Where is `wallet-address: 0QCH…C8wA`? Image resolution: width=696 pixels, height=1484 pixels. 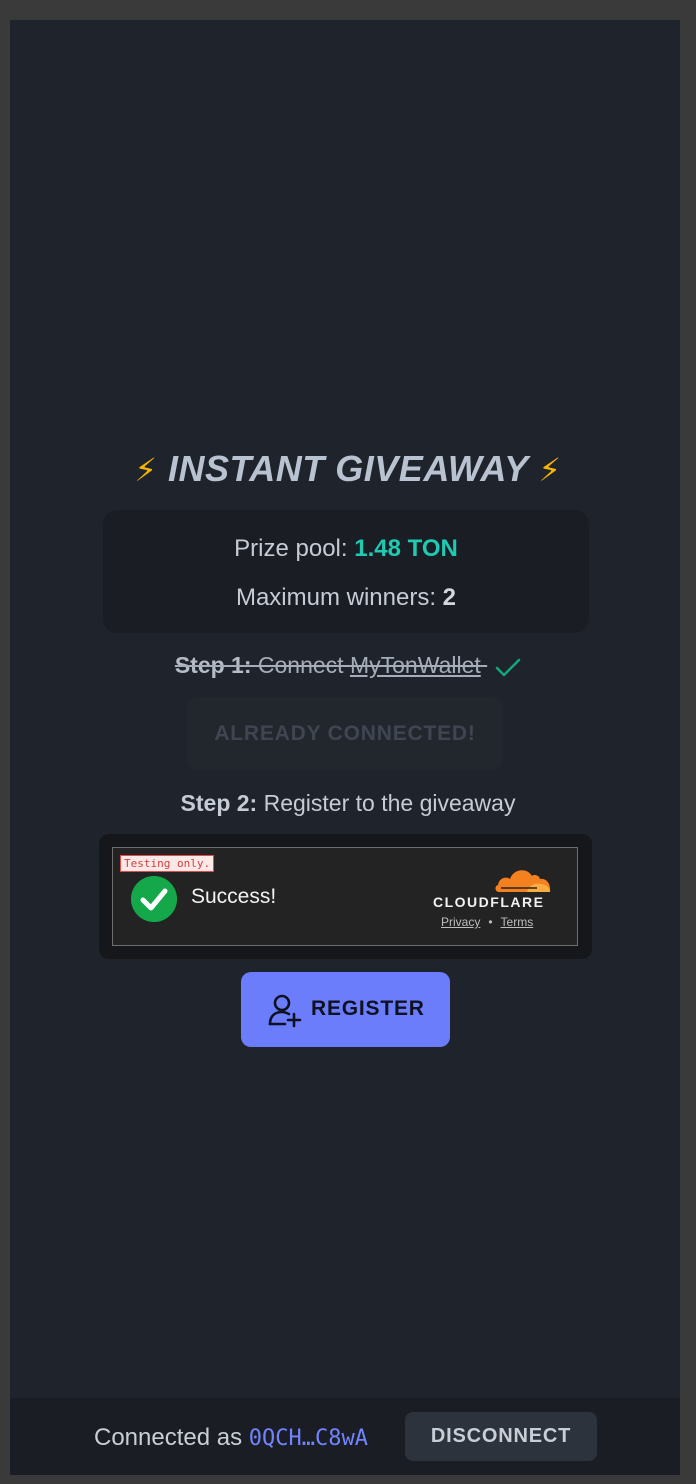
wallet-address: 0QCH…C8wA is located at coordinates (308, 1438).